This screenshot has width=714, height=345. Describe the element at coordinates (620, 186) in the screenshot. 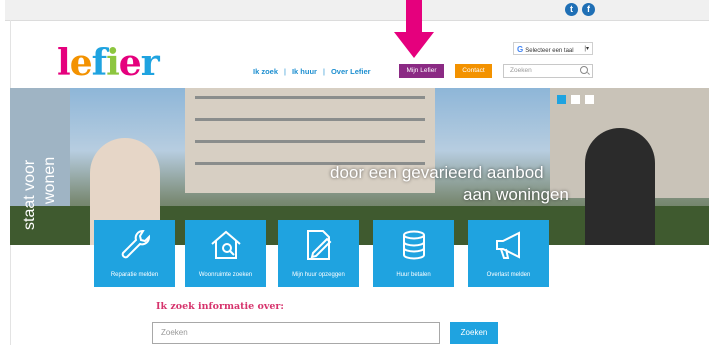

I see `person-right` at that location.